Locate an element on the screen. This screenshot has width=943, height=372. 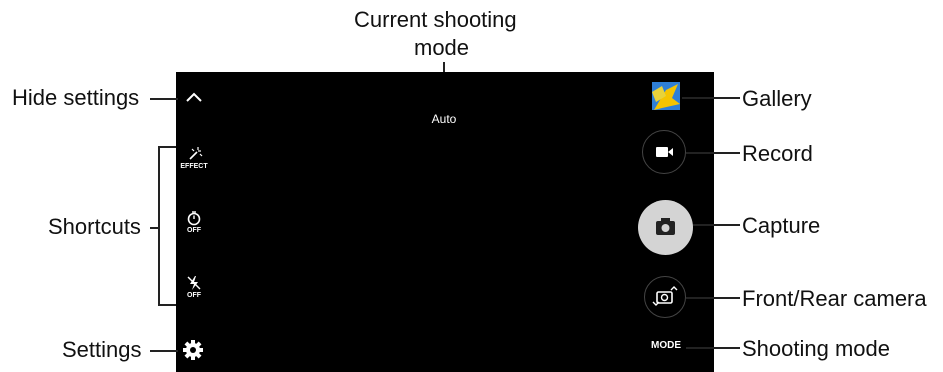
gallery-thumbnail is located at coordinates (666, 96).